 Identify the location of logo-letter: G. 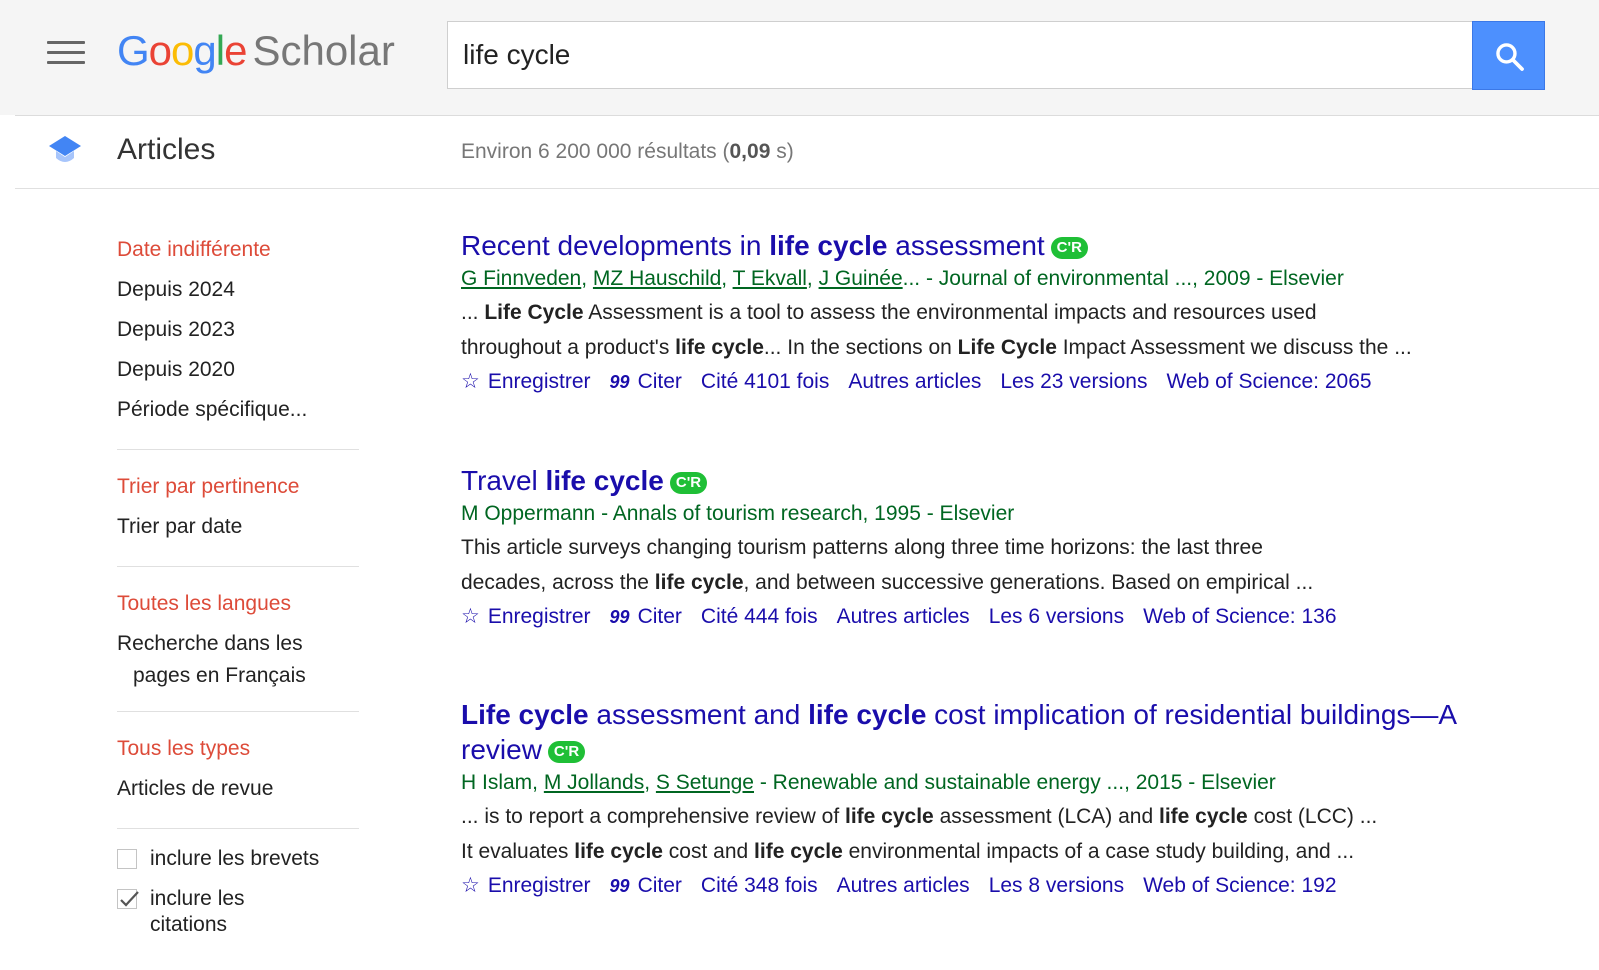
(133, 50).